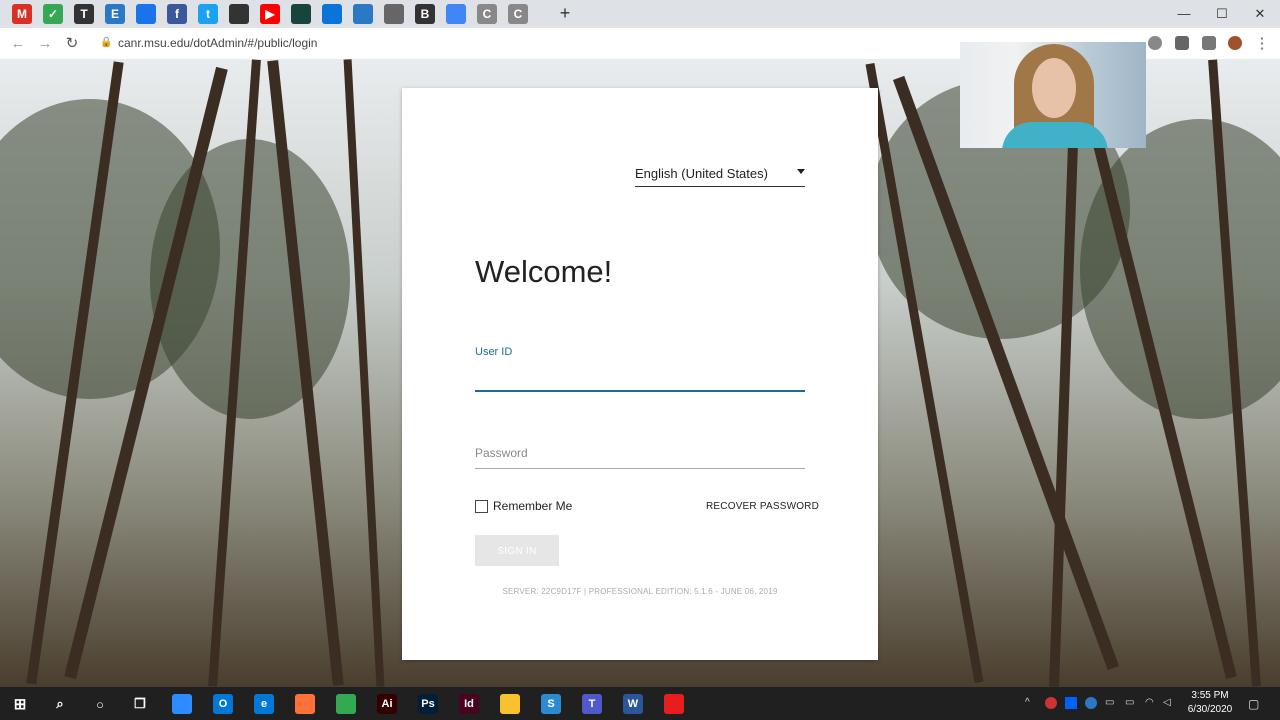 This screenshot has width=1280, height=720. I want to click on back-icon: ←, so click(18, 44).